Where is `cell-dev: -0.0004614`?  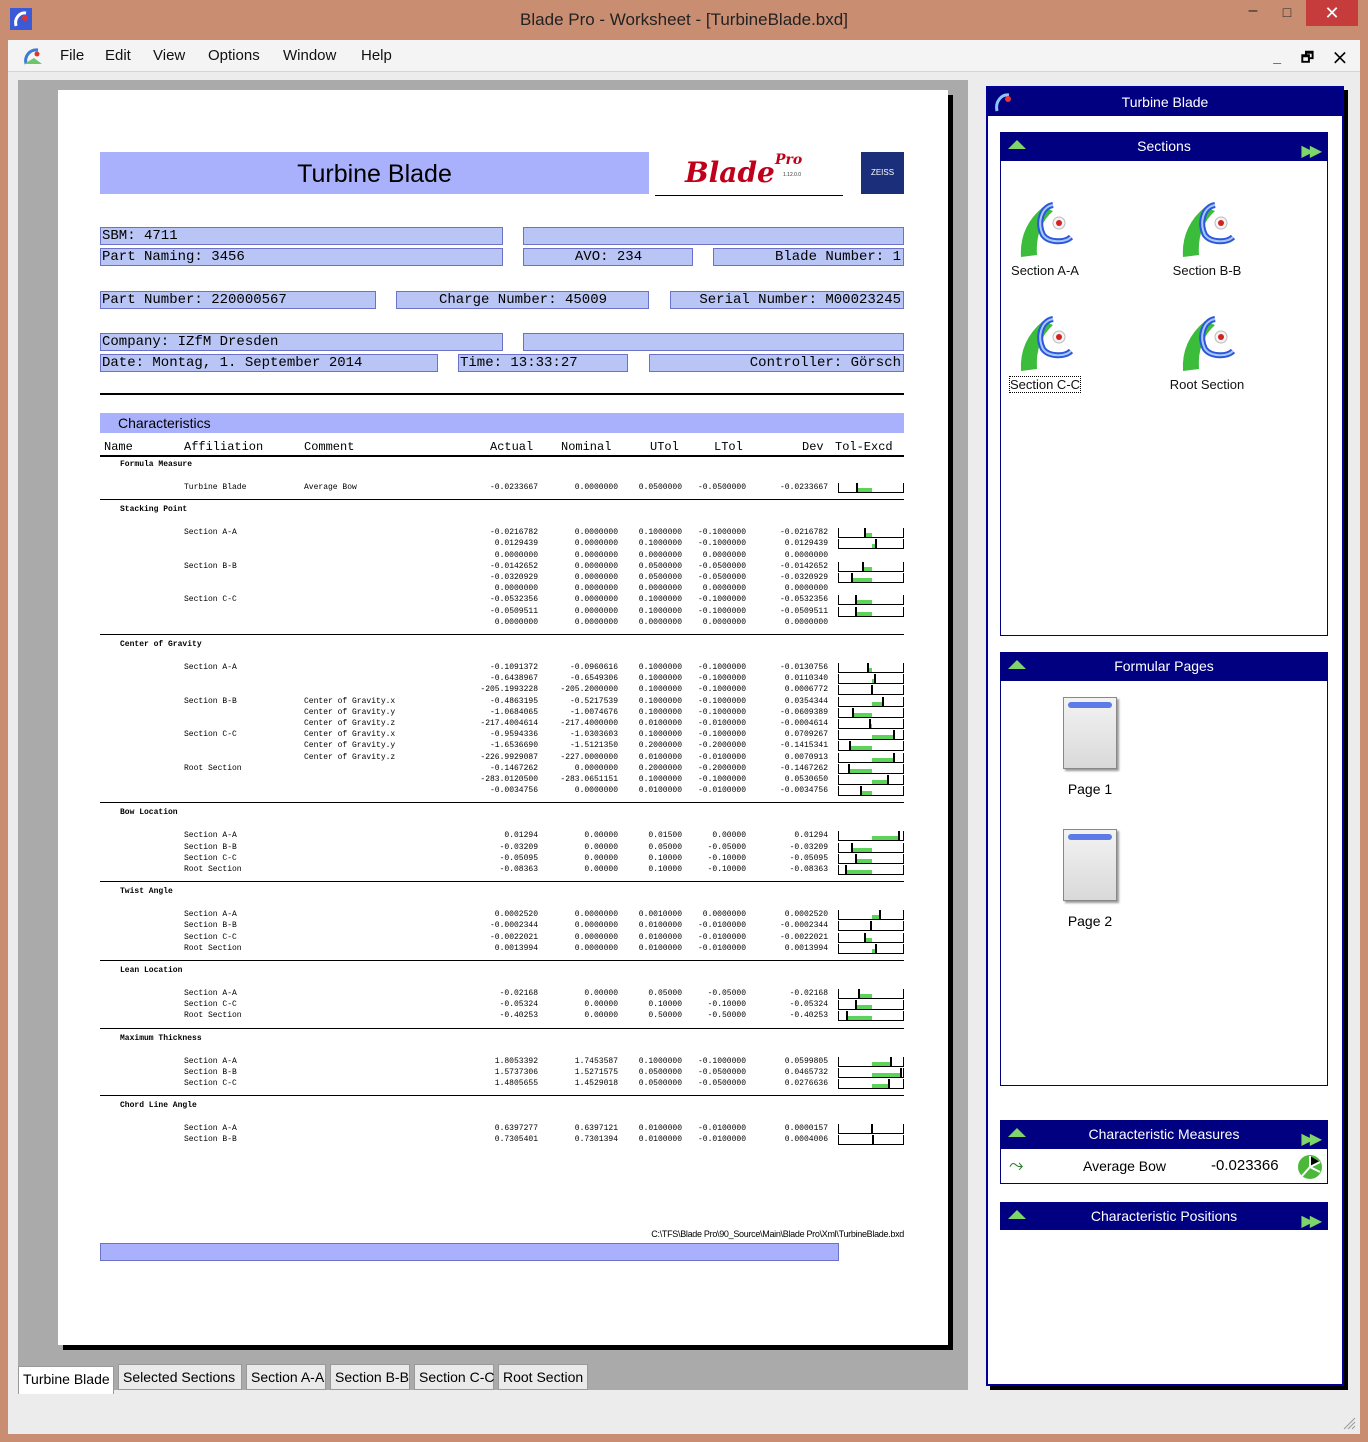 cell-dev: -0.0004614 is located at coordinates (803, 723).